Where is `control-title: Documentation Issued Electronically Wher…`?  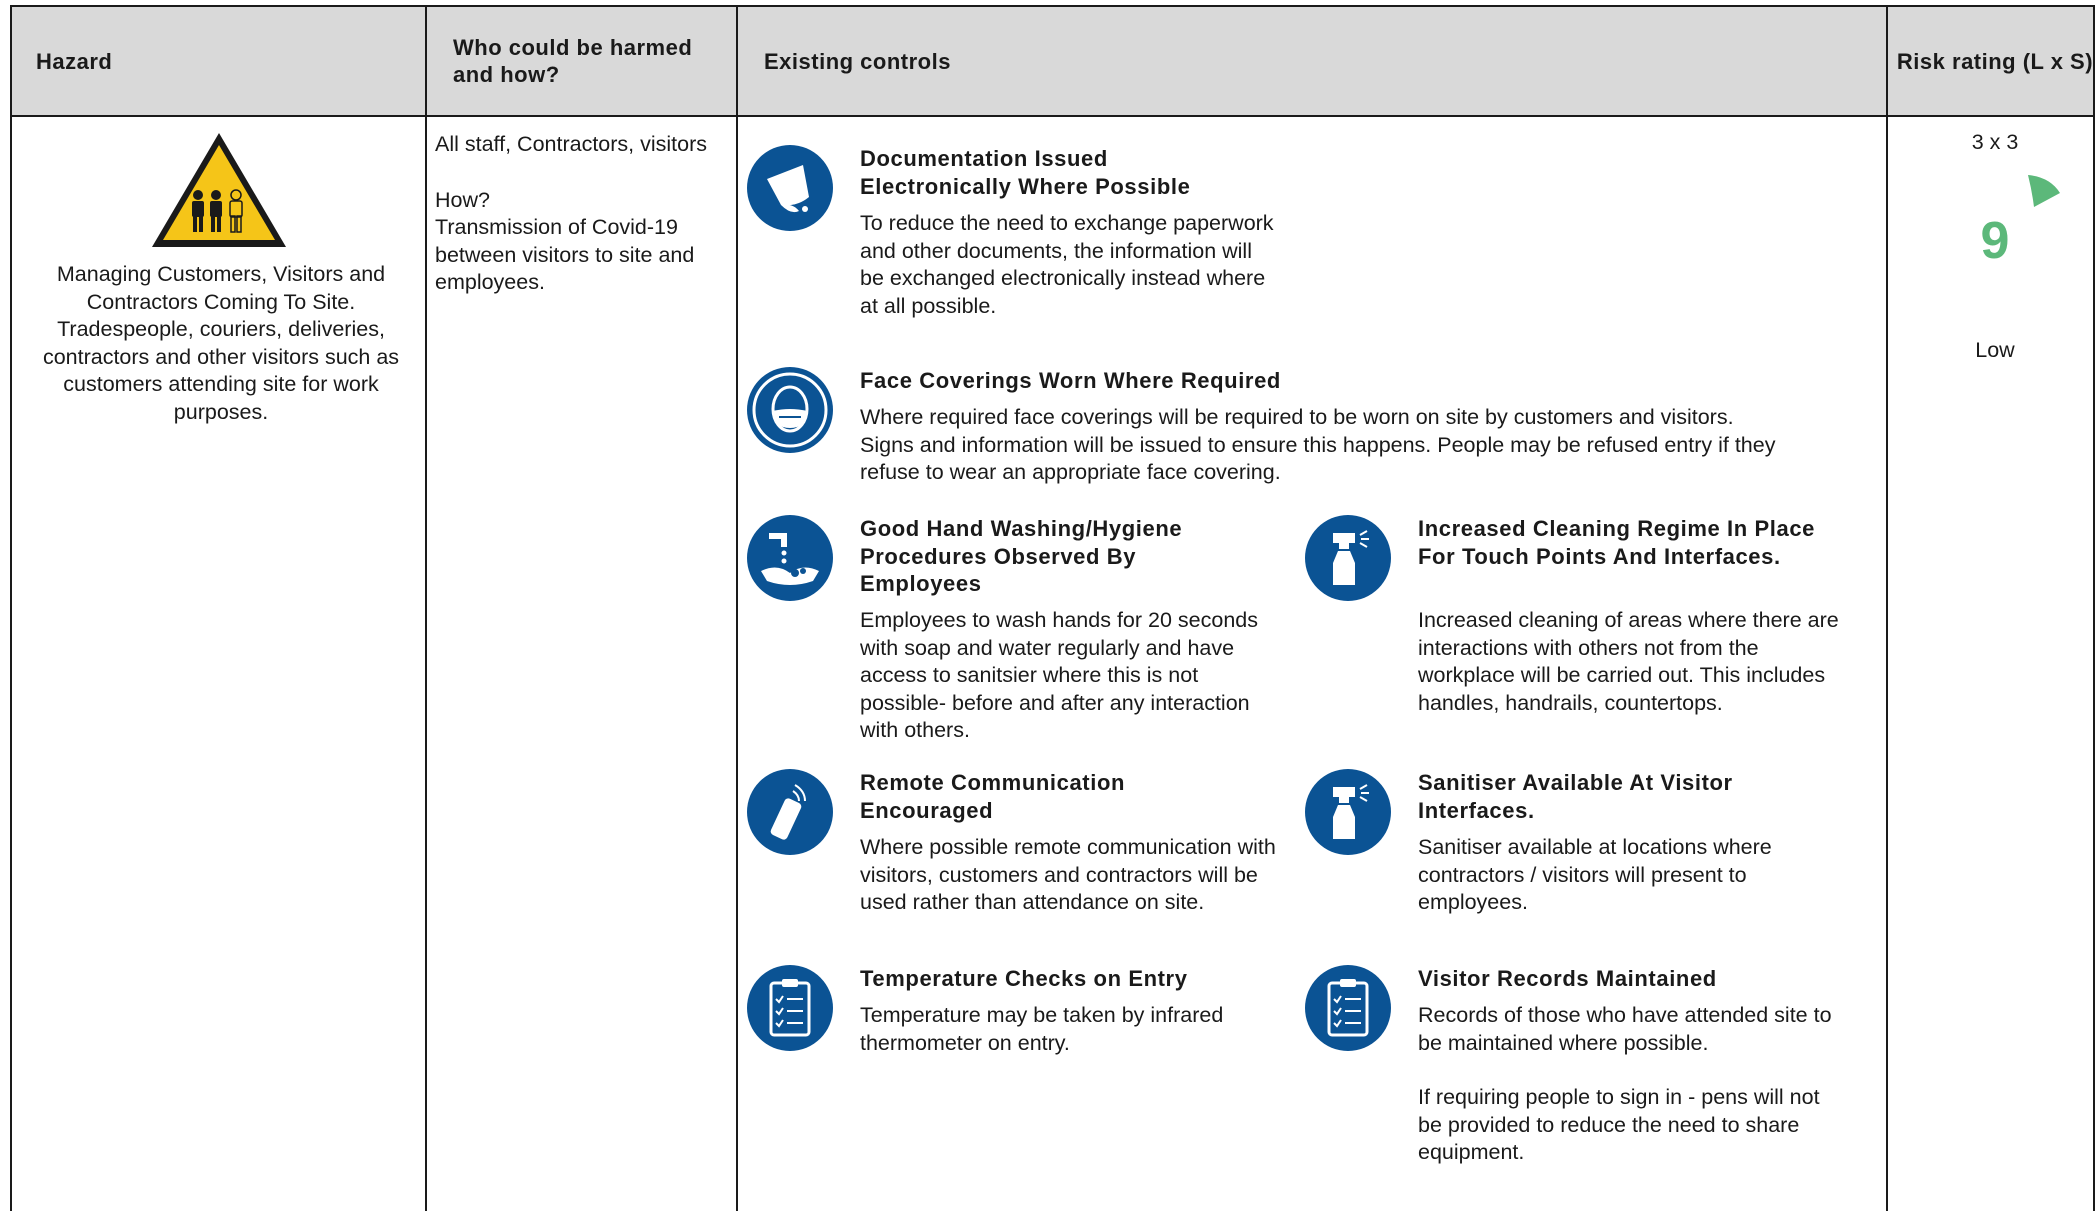 control-title: Documentation Issued Electronically Wher… is located at coordinates (1025, 172).